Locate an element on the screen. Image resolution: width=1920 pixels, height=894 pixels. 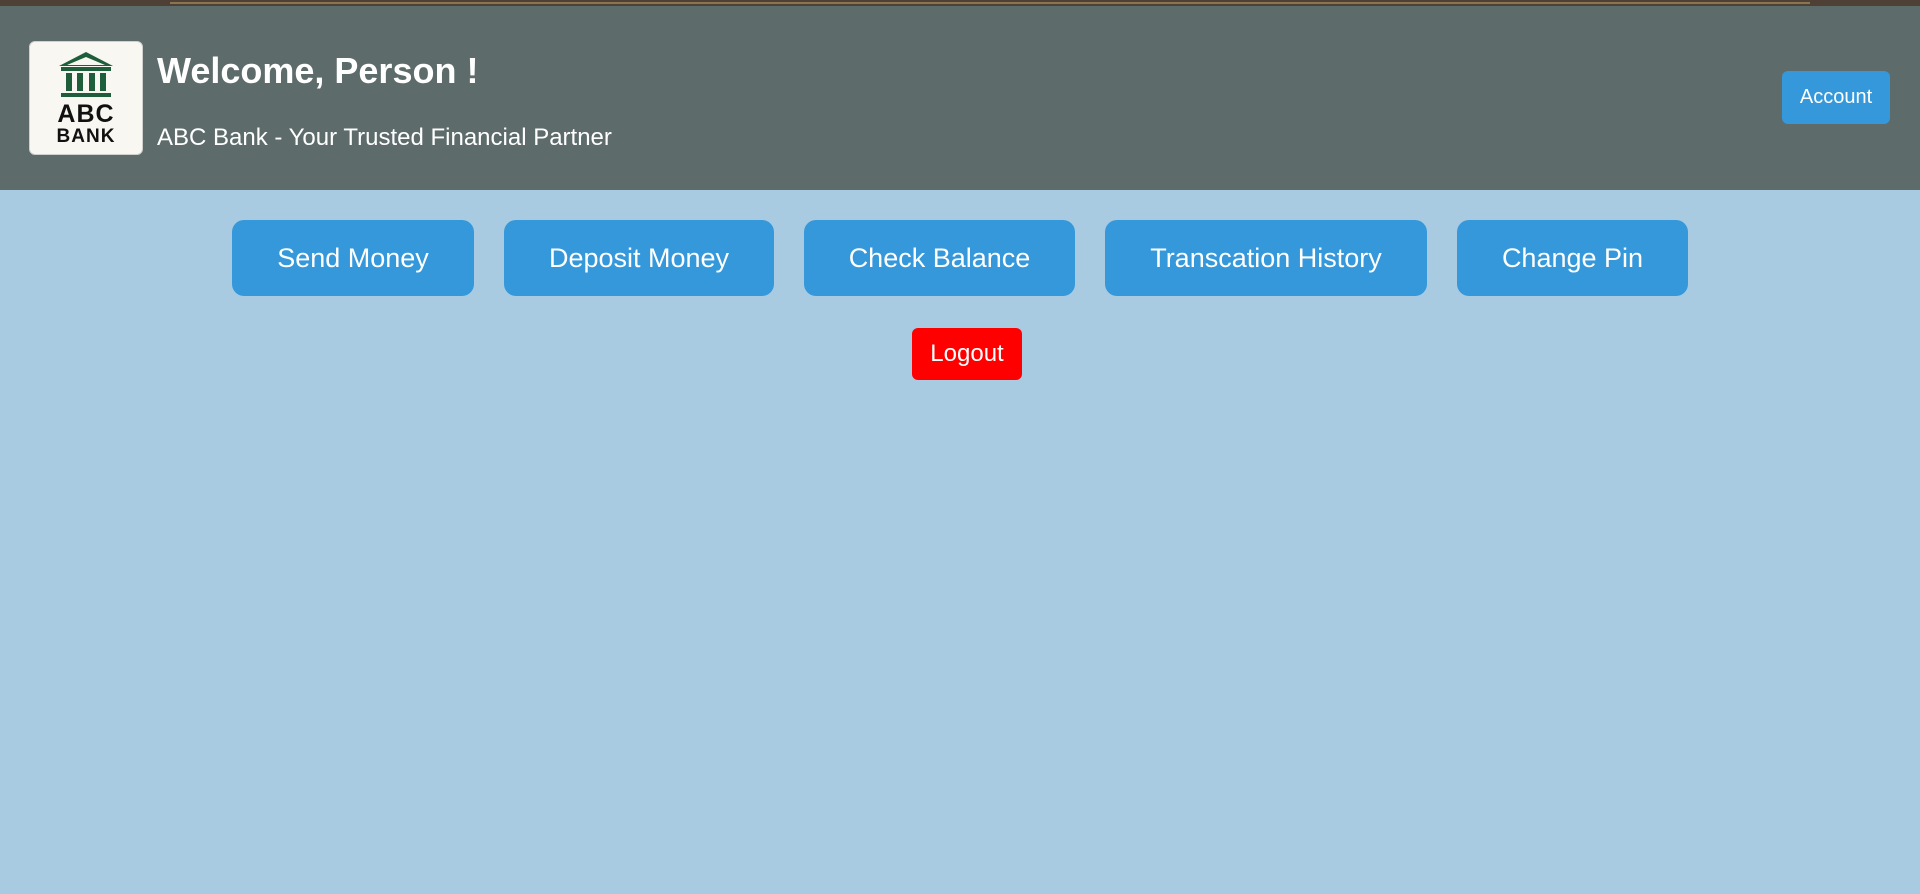
logo-wordmark: ABC BANK is located at coordinates (86, 123).